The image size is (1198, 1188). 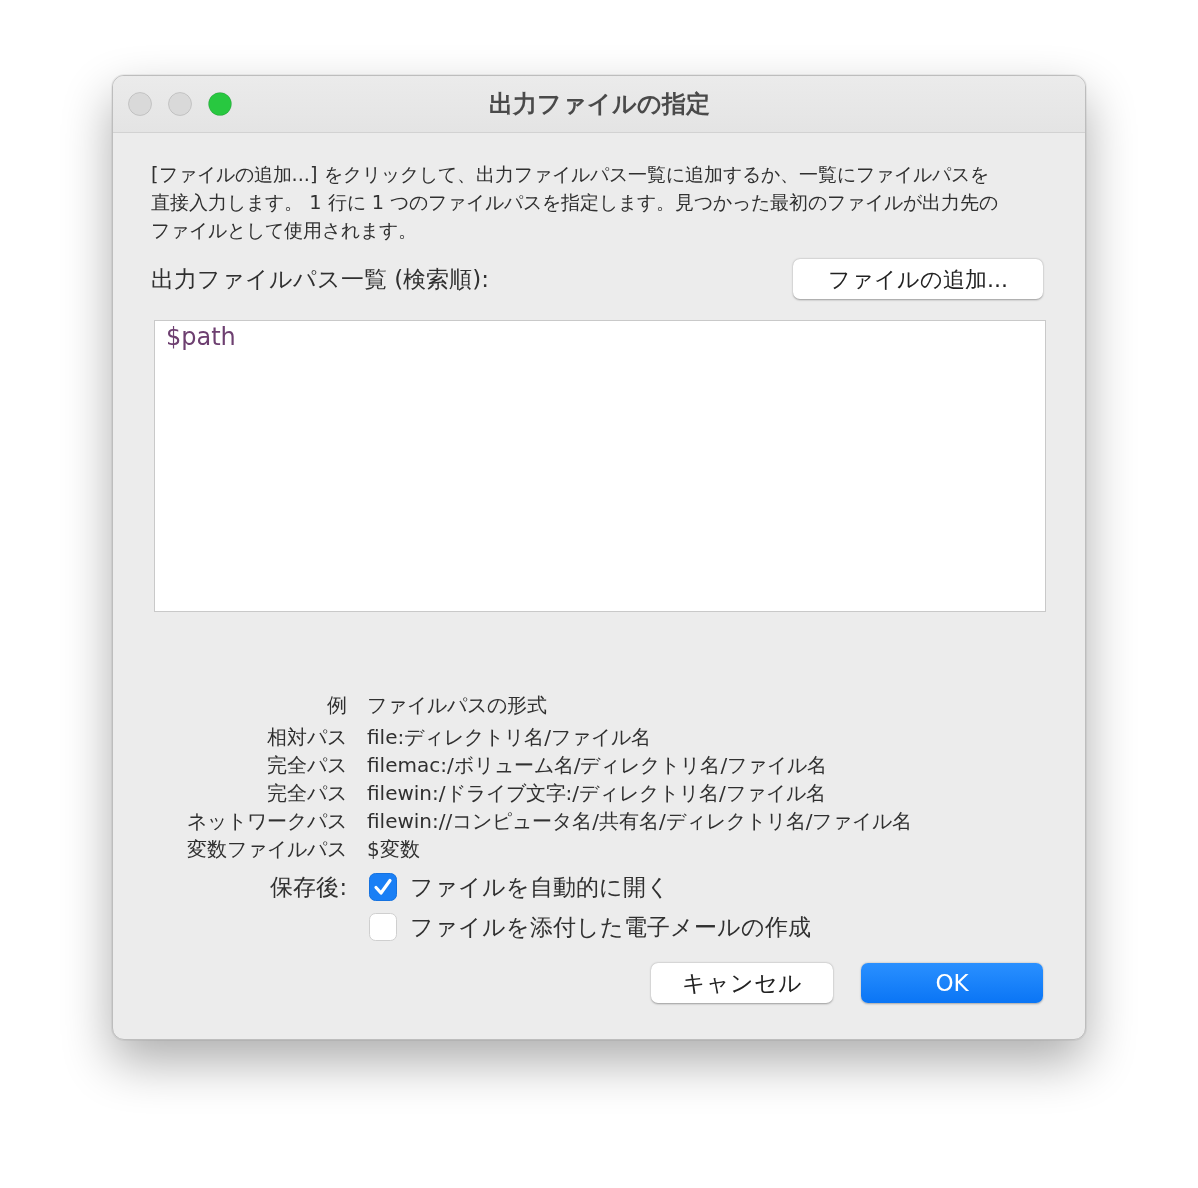 What do you see at coordinates (952, 983) in the screenshot?
I see `ok-button: OK` at bounding box center [952, 983].